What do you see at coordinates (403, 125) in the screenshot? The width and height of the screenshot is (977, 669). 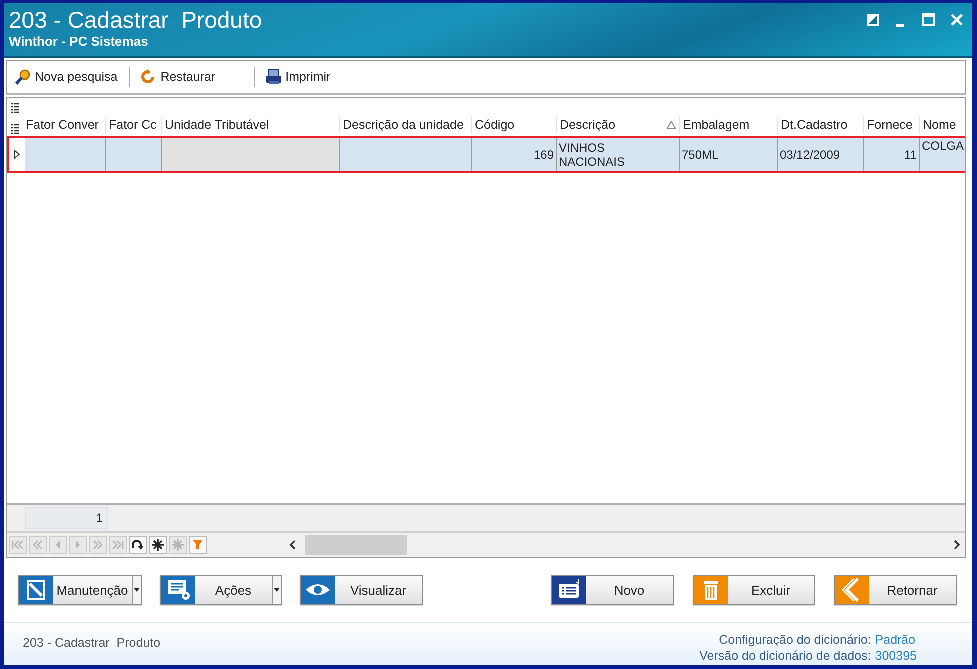 I see `column-header: Descrição da unidade` at bounding box center [403, 125].